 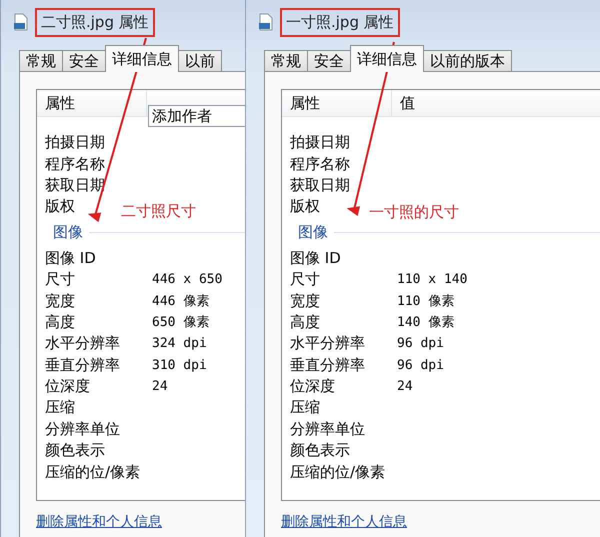 What do you see at coordinates (181, 323) in the screenshot?
I see `property-value: 650 像素` at bounding box center [181, 323].